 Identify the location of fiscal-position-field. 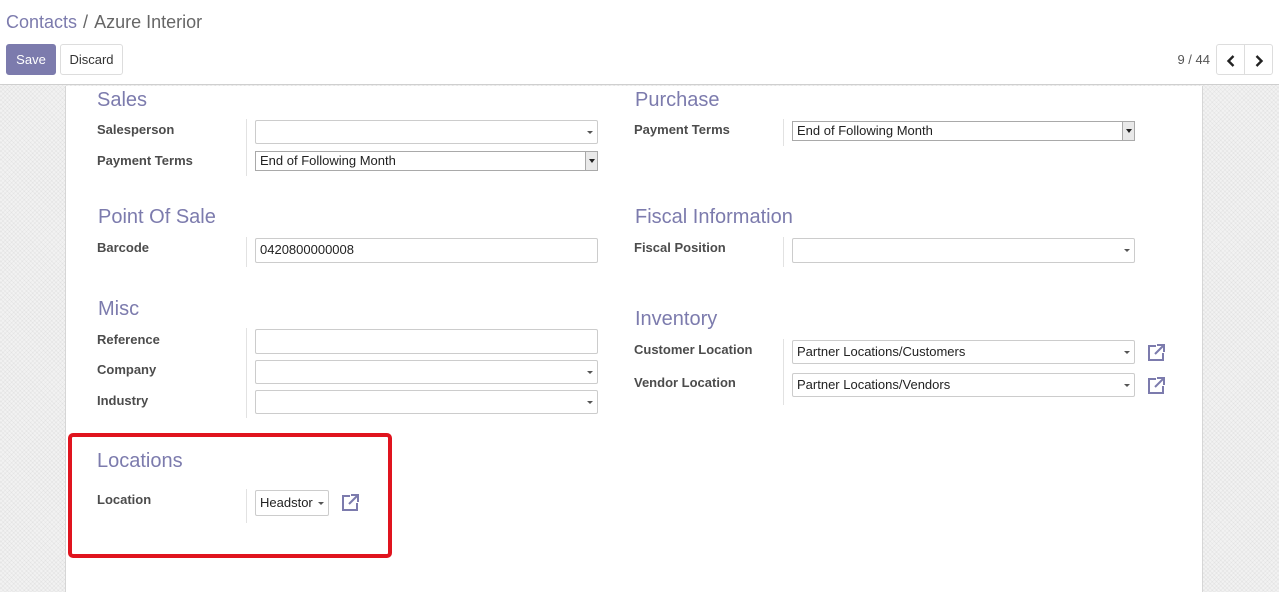
(963, 250).